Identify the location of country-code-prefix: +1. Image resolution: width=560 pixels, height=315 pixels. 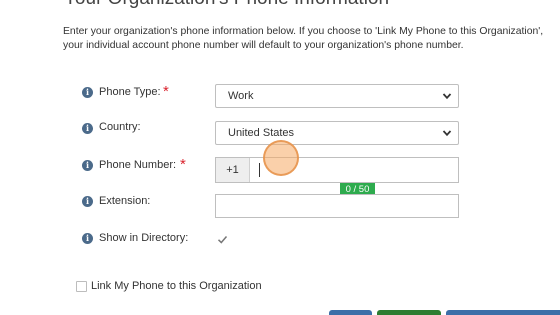
(233, 170).